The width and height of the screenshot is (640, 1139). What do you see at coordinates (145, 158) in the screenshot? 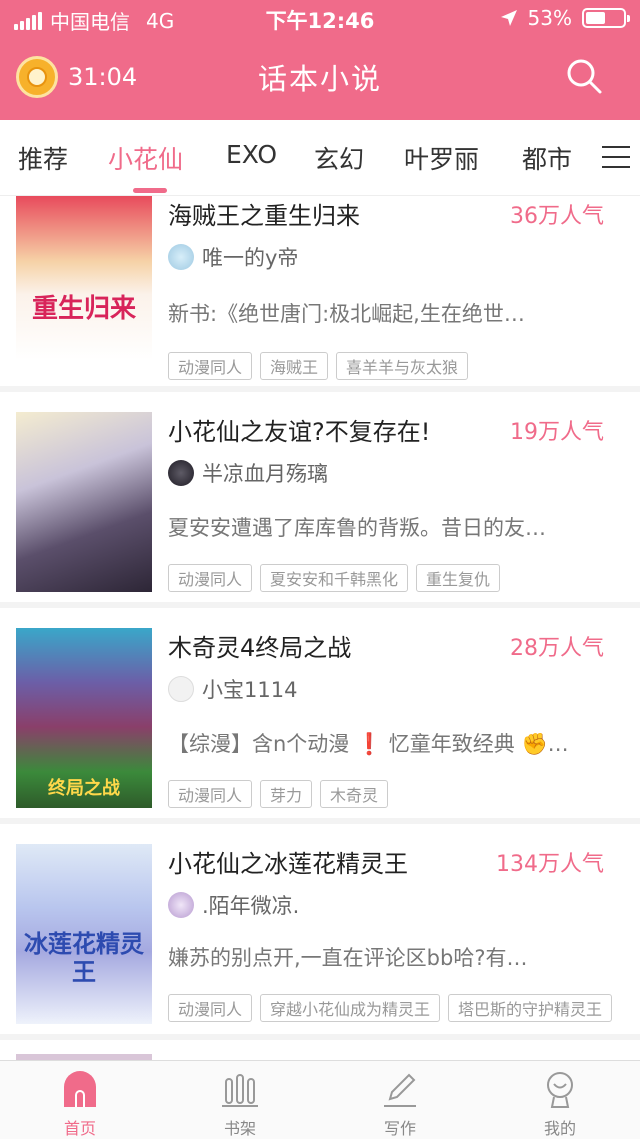
I see `tab-xiaohuaxian: 小花仙` at bounding box center [145, 158].